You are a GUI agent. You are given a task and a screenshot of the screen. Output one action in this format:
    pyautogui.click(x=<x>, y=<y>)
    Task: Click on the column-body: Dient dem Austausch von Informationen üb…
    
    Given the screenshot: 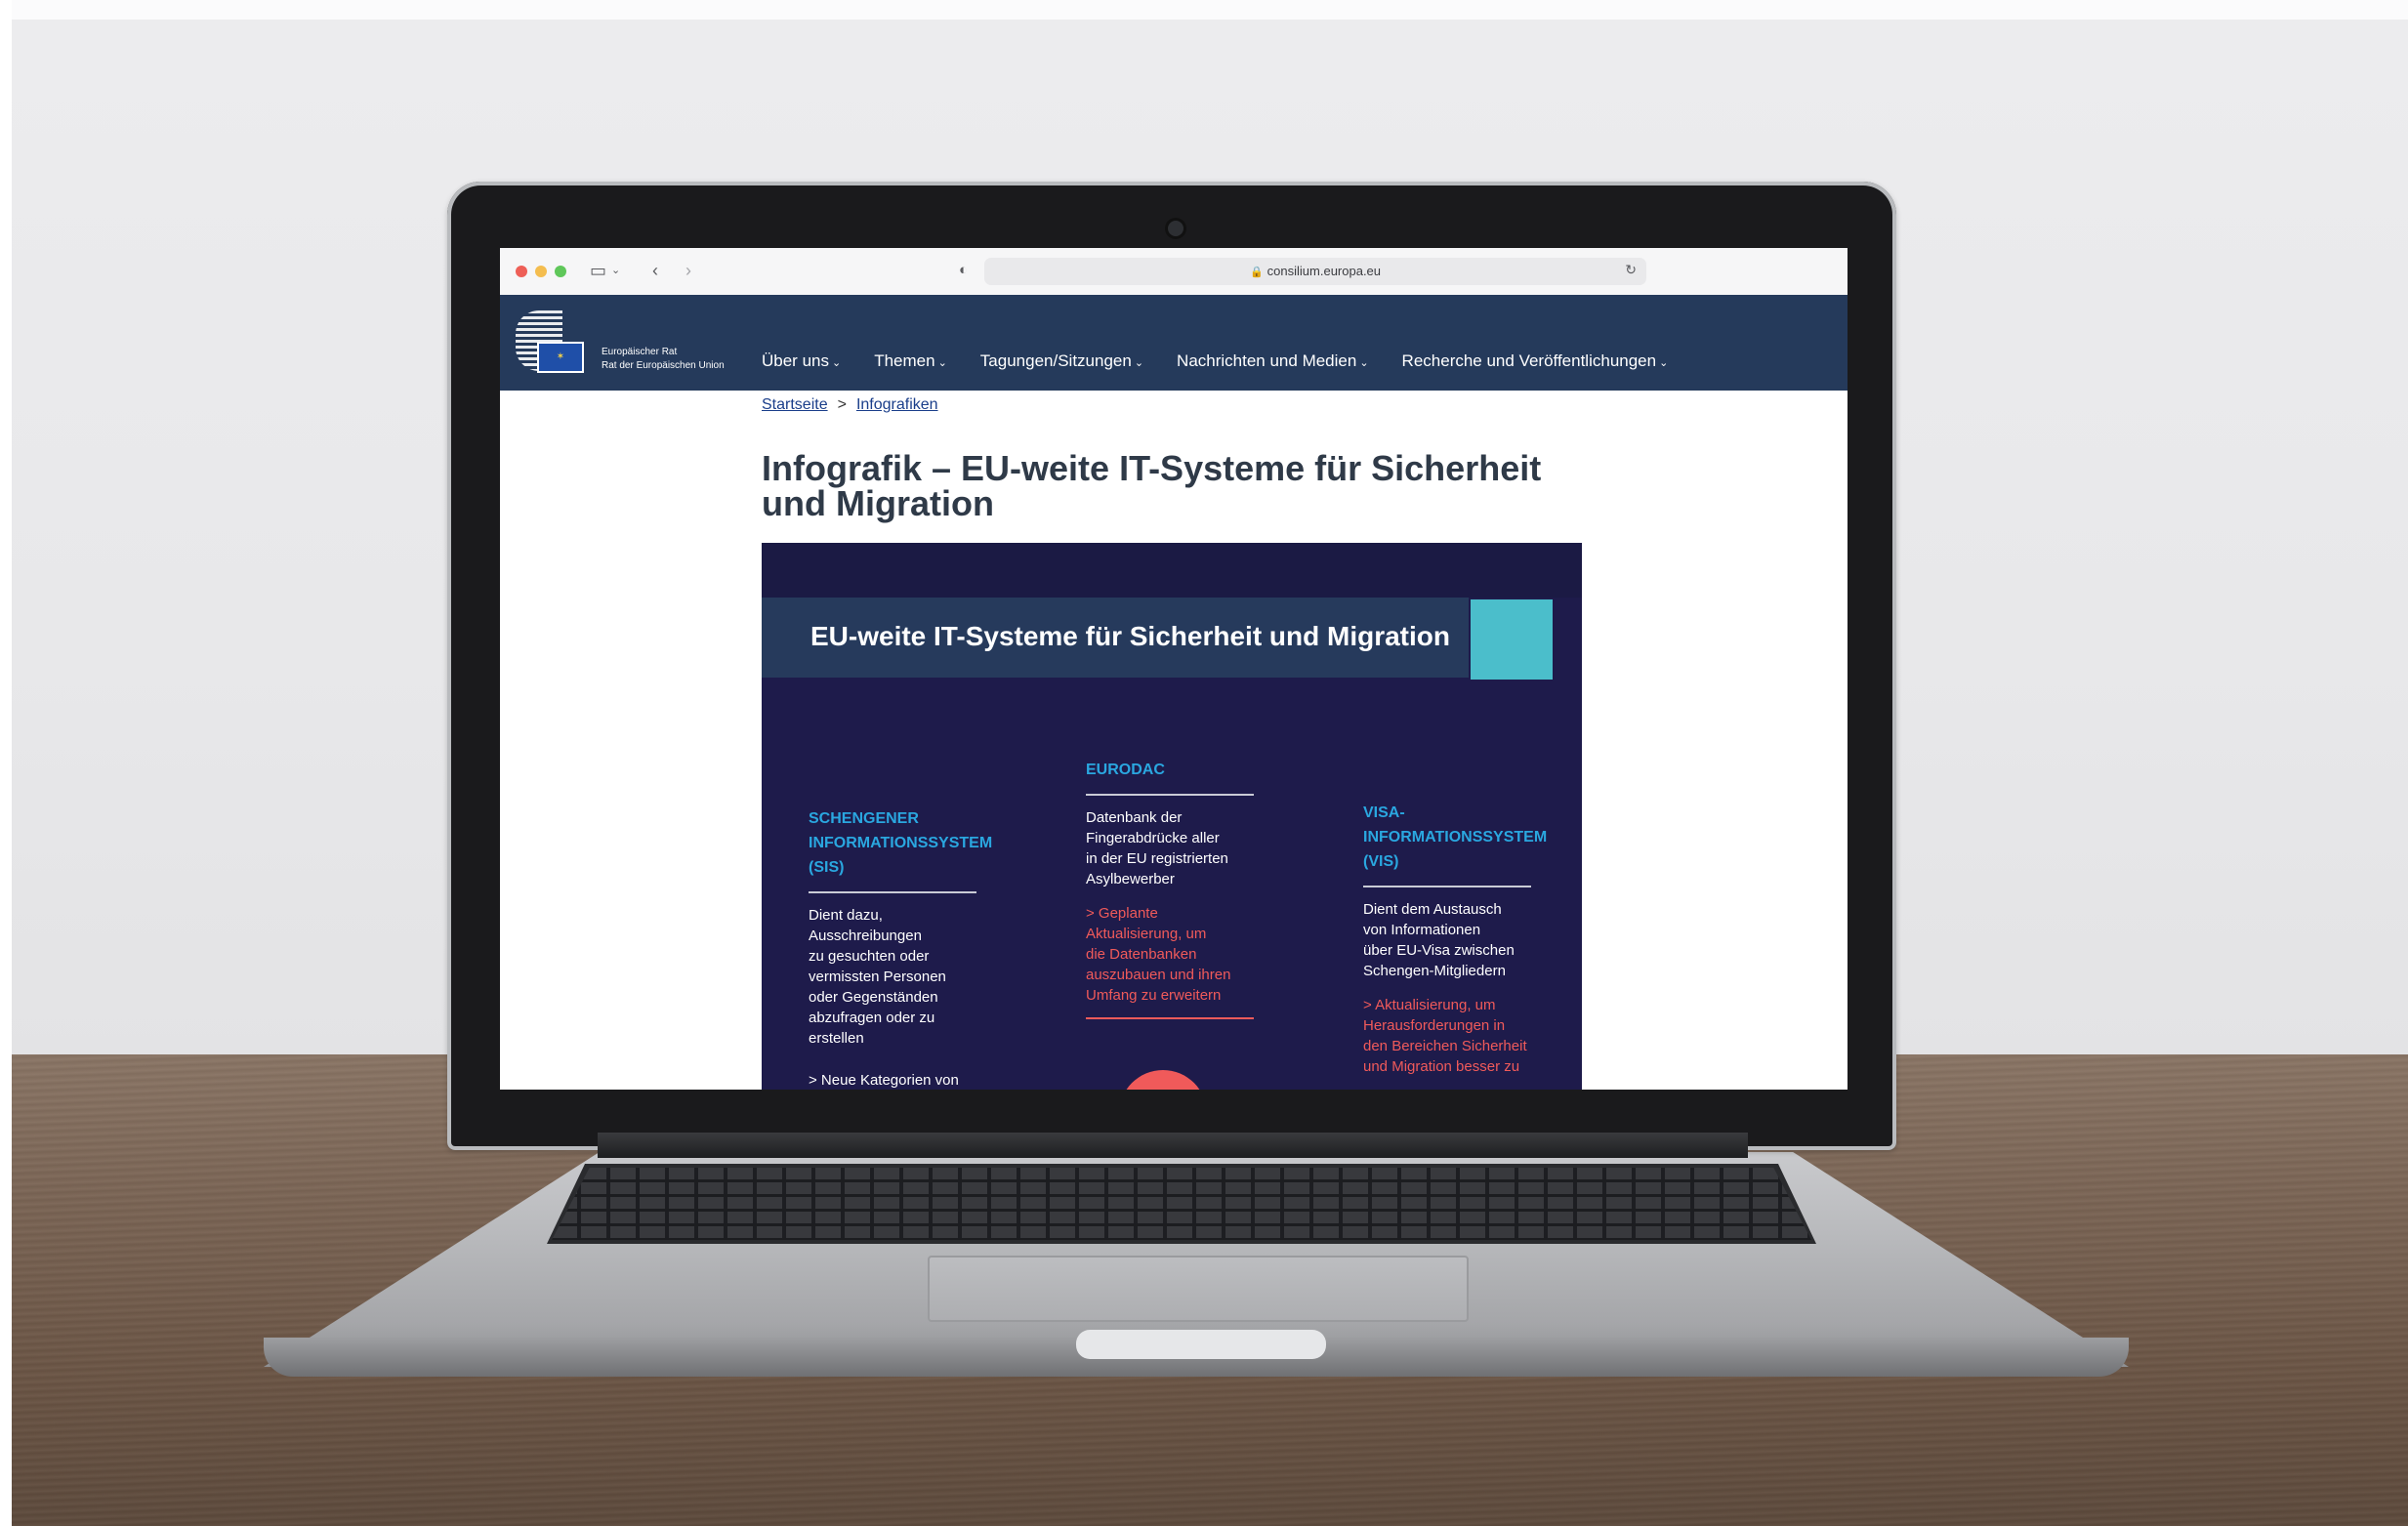 What is the action you would take?
    pyautogui.click(x=1439, y=940)
    